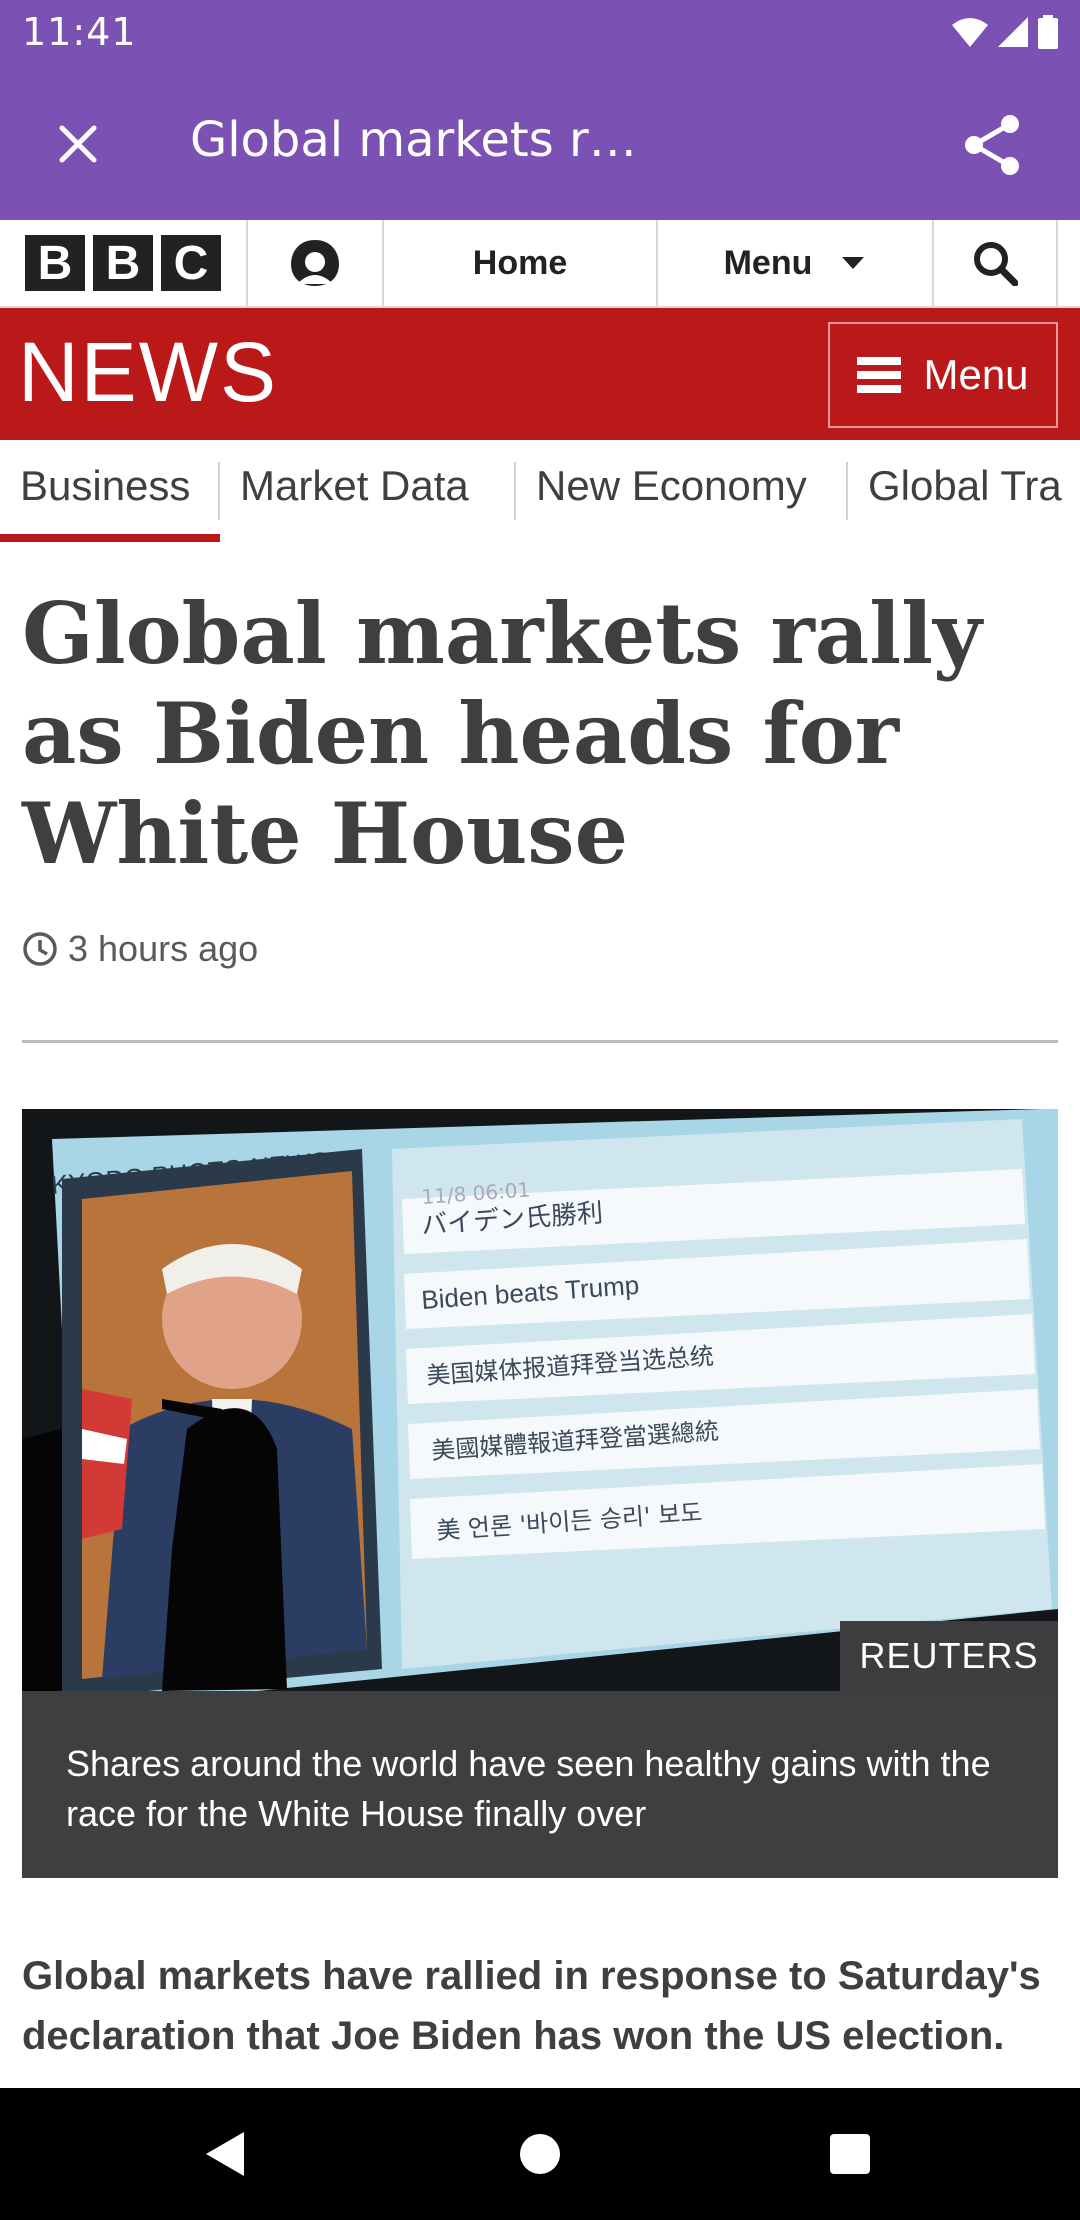  I want to click on search-icon, so click(996, 264).